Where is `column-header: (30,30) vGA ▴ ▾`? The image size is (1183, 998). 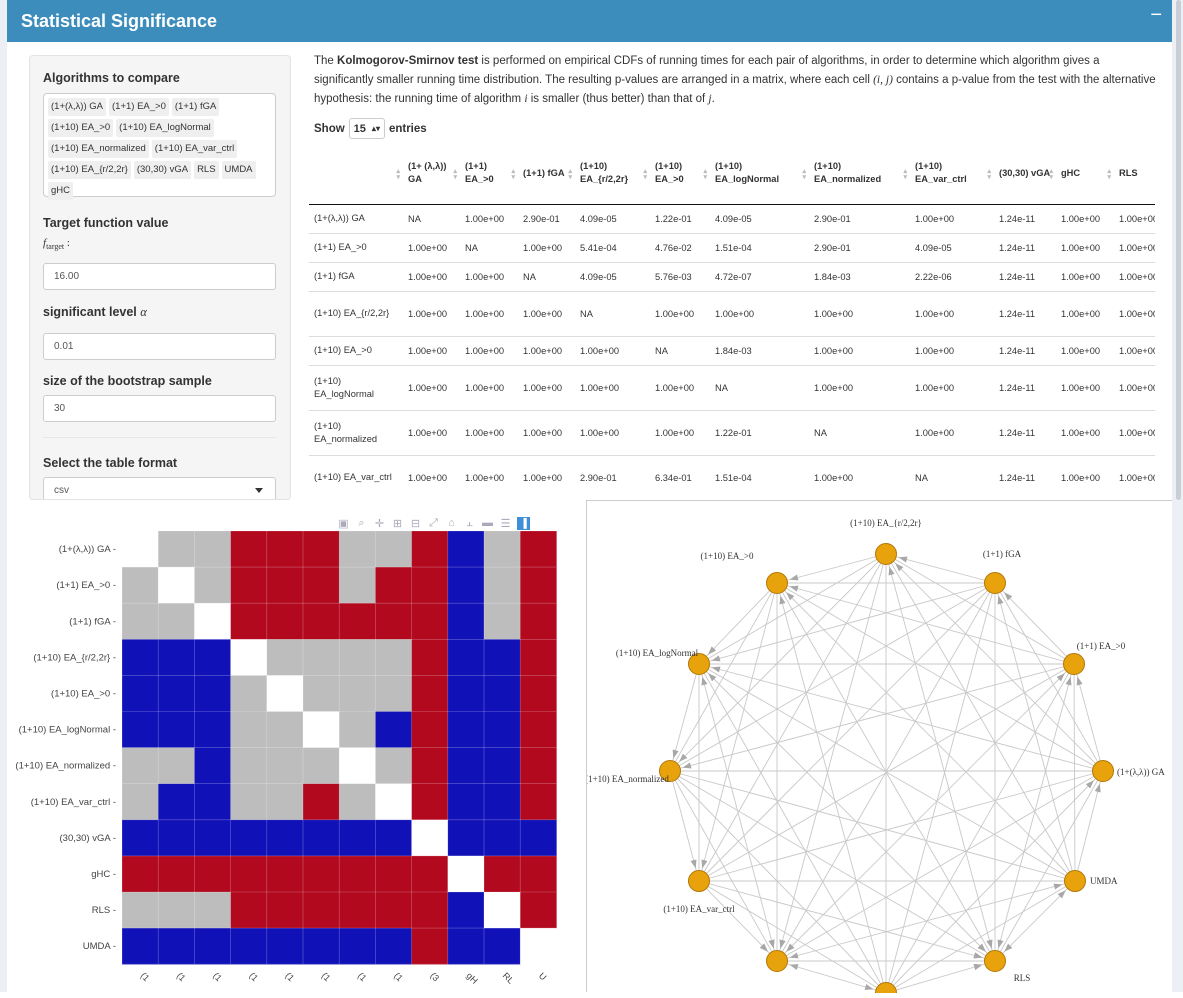 column-header: (30,30) vGA ▴ ▾ is located at coordinates (1025, 174).